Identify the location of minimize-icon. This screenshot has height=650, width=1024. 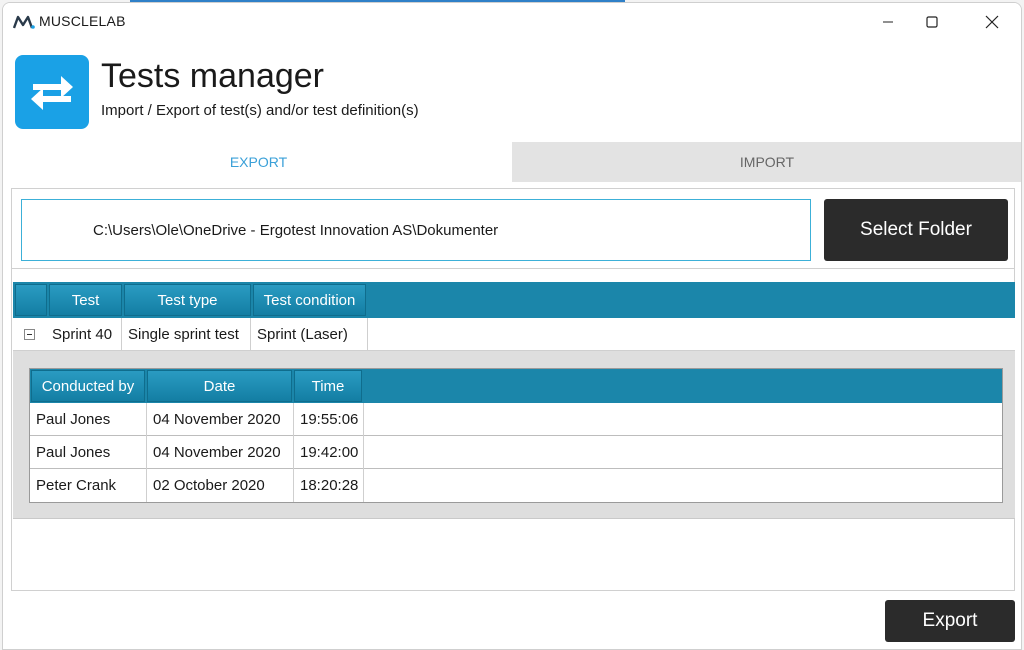
(888, 22).